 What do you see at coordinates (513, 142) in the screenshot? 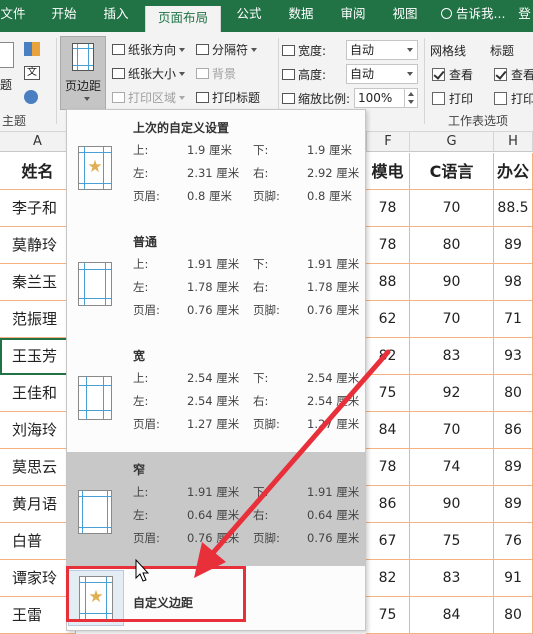
I see `column-header-h: H` at bounding box center [513, 142].